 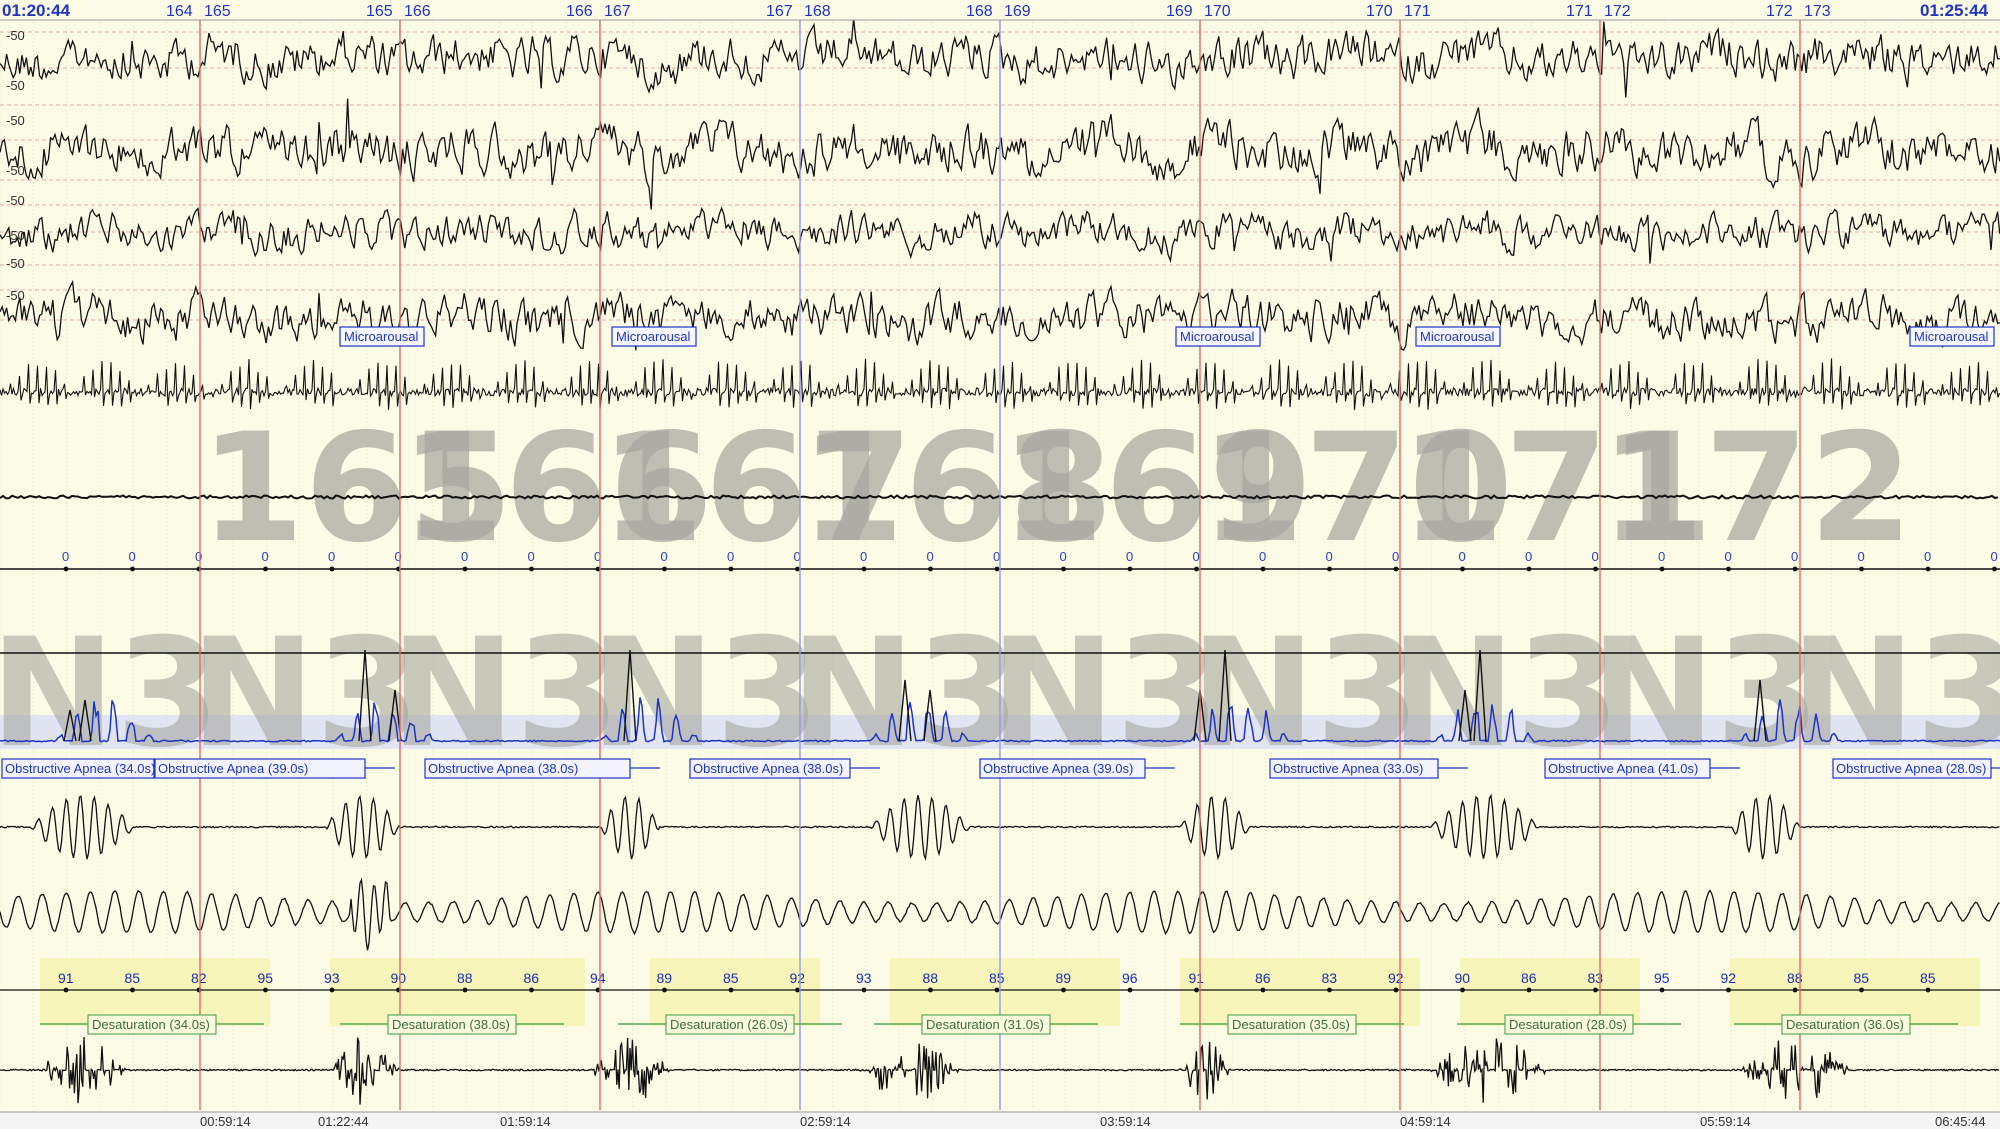 I want to click on epoch-number-next: 171, so click(x=1417, y=11).